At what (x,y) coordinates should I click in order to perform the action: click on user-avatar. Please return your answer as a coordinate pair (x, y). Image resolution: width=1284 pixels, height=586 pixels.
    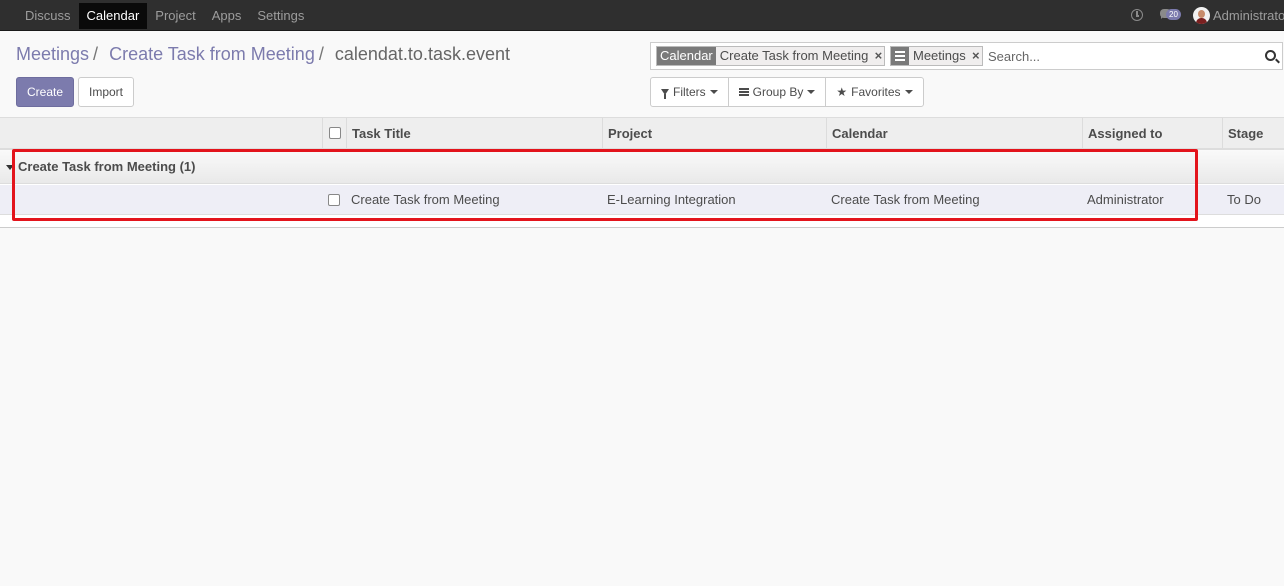
    Looking at the image, I should click on (1201, 15).